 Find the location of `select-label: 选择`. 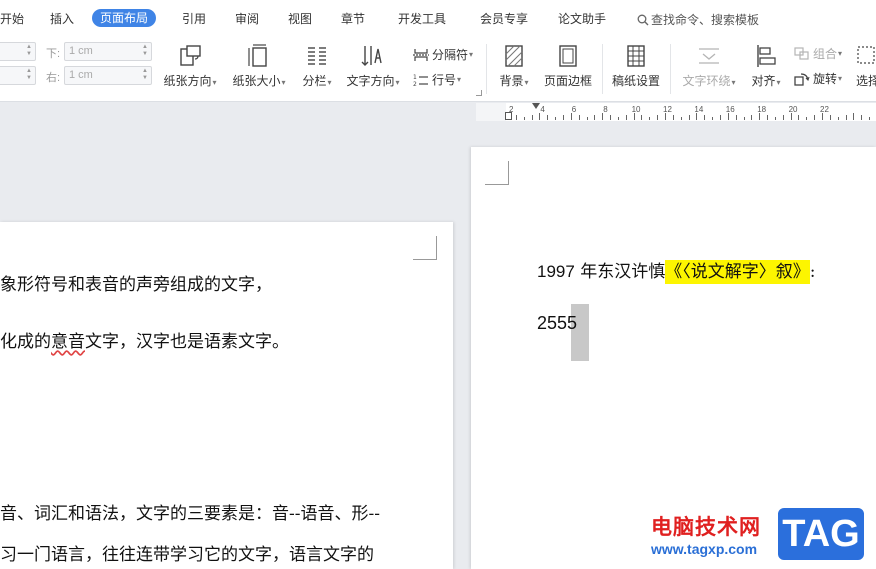

select-label: 选择 is located at coordinates (866, 81).